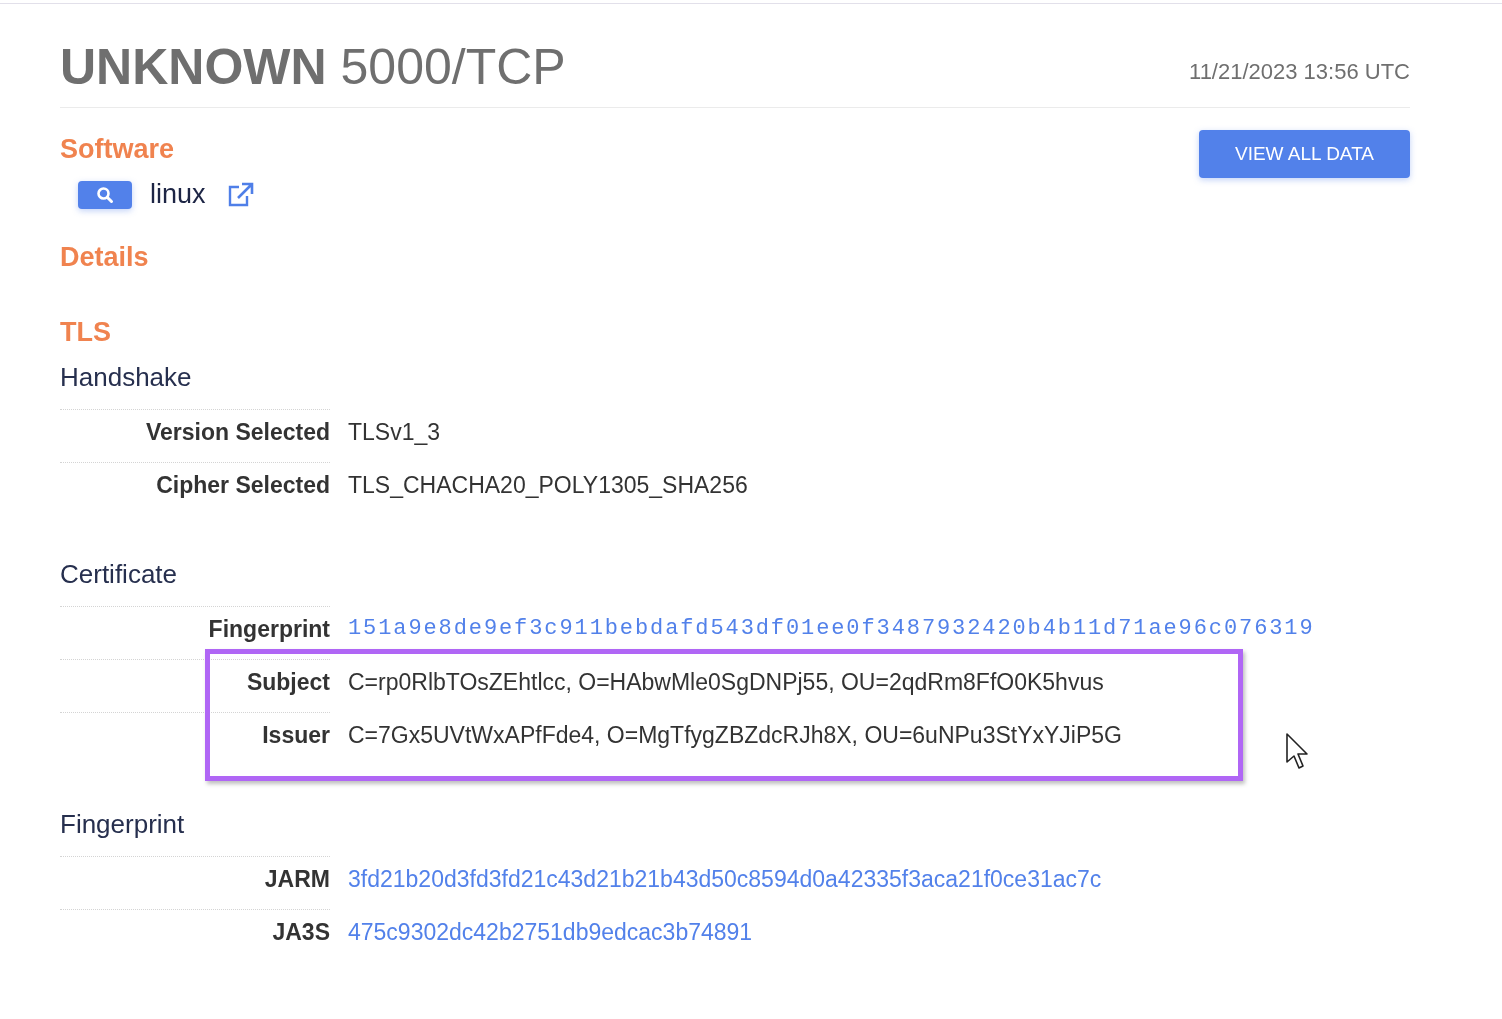 The image size is (1502, 1019). I want to click on section-title: Software, so click(118, 149).